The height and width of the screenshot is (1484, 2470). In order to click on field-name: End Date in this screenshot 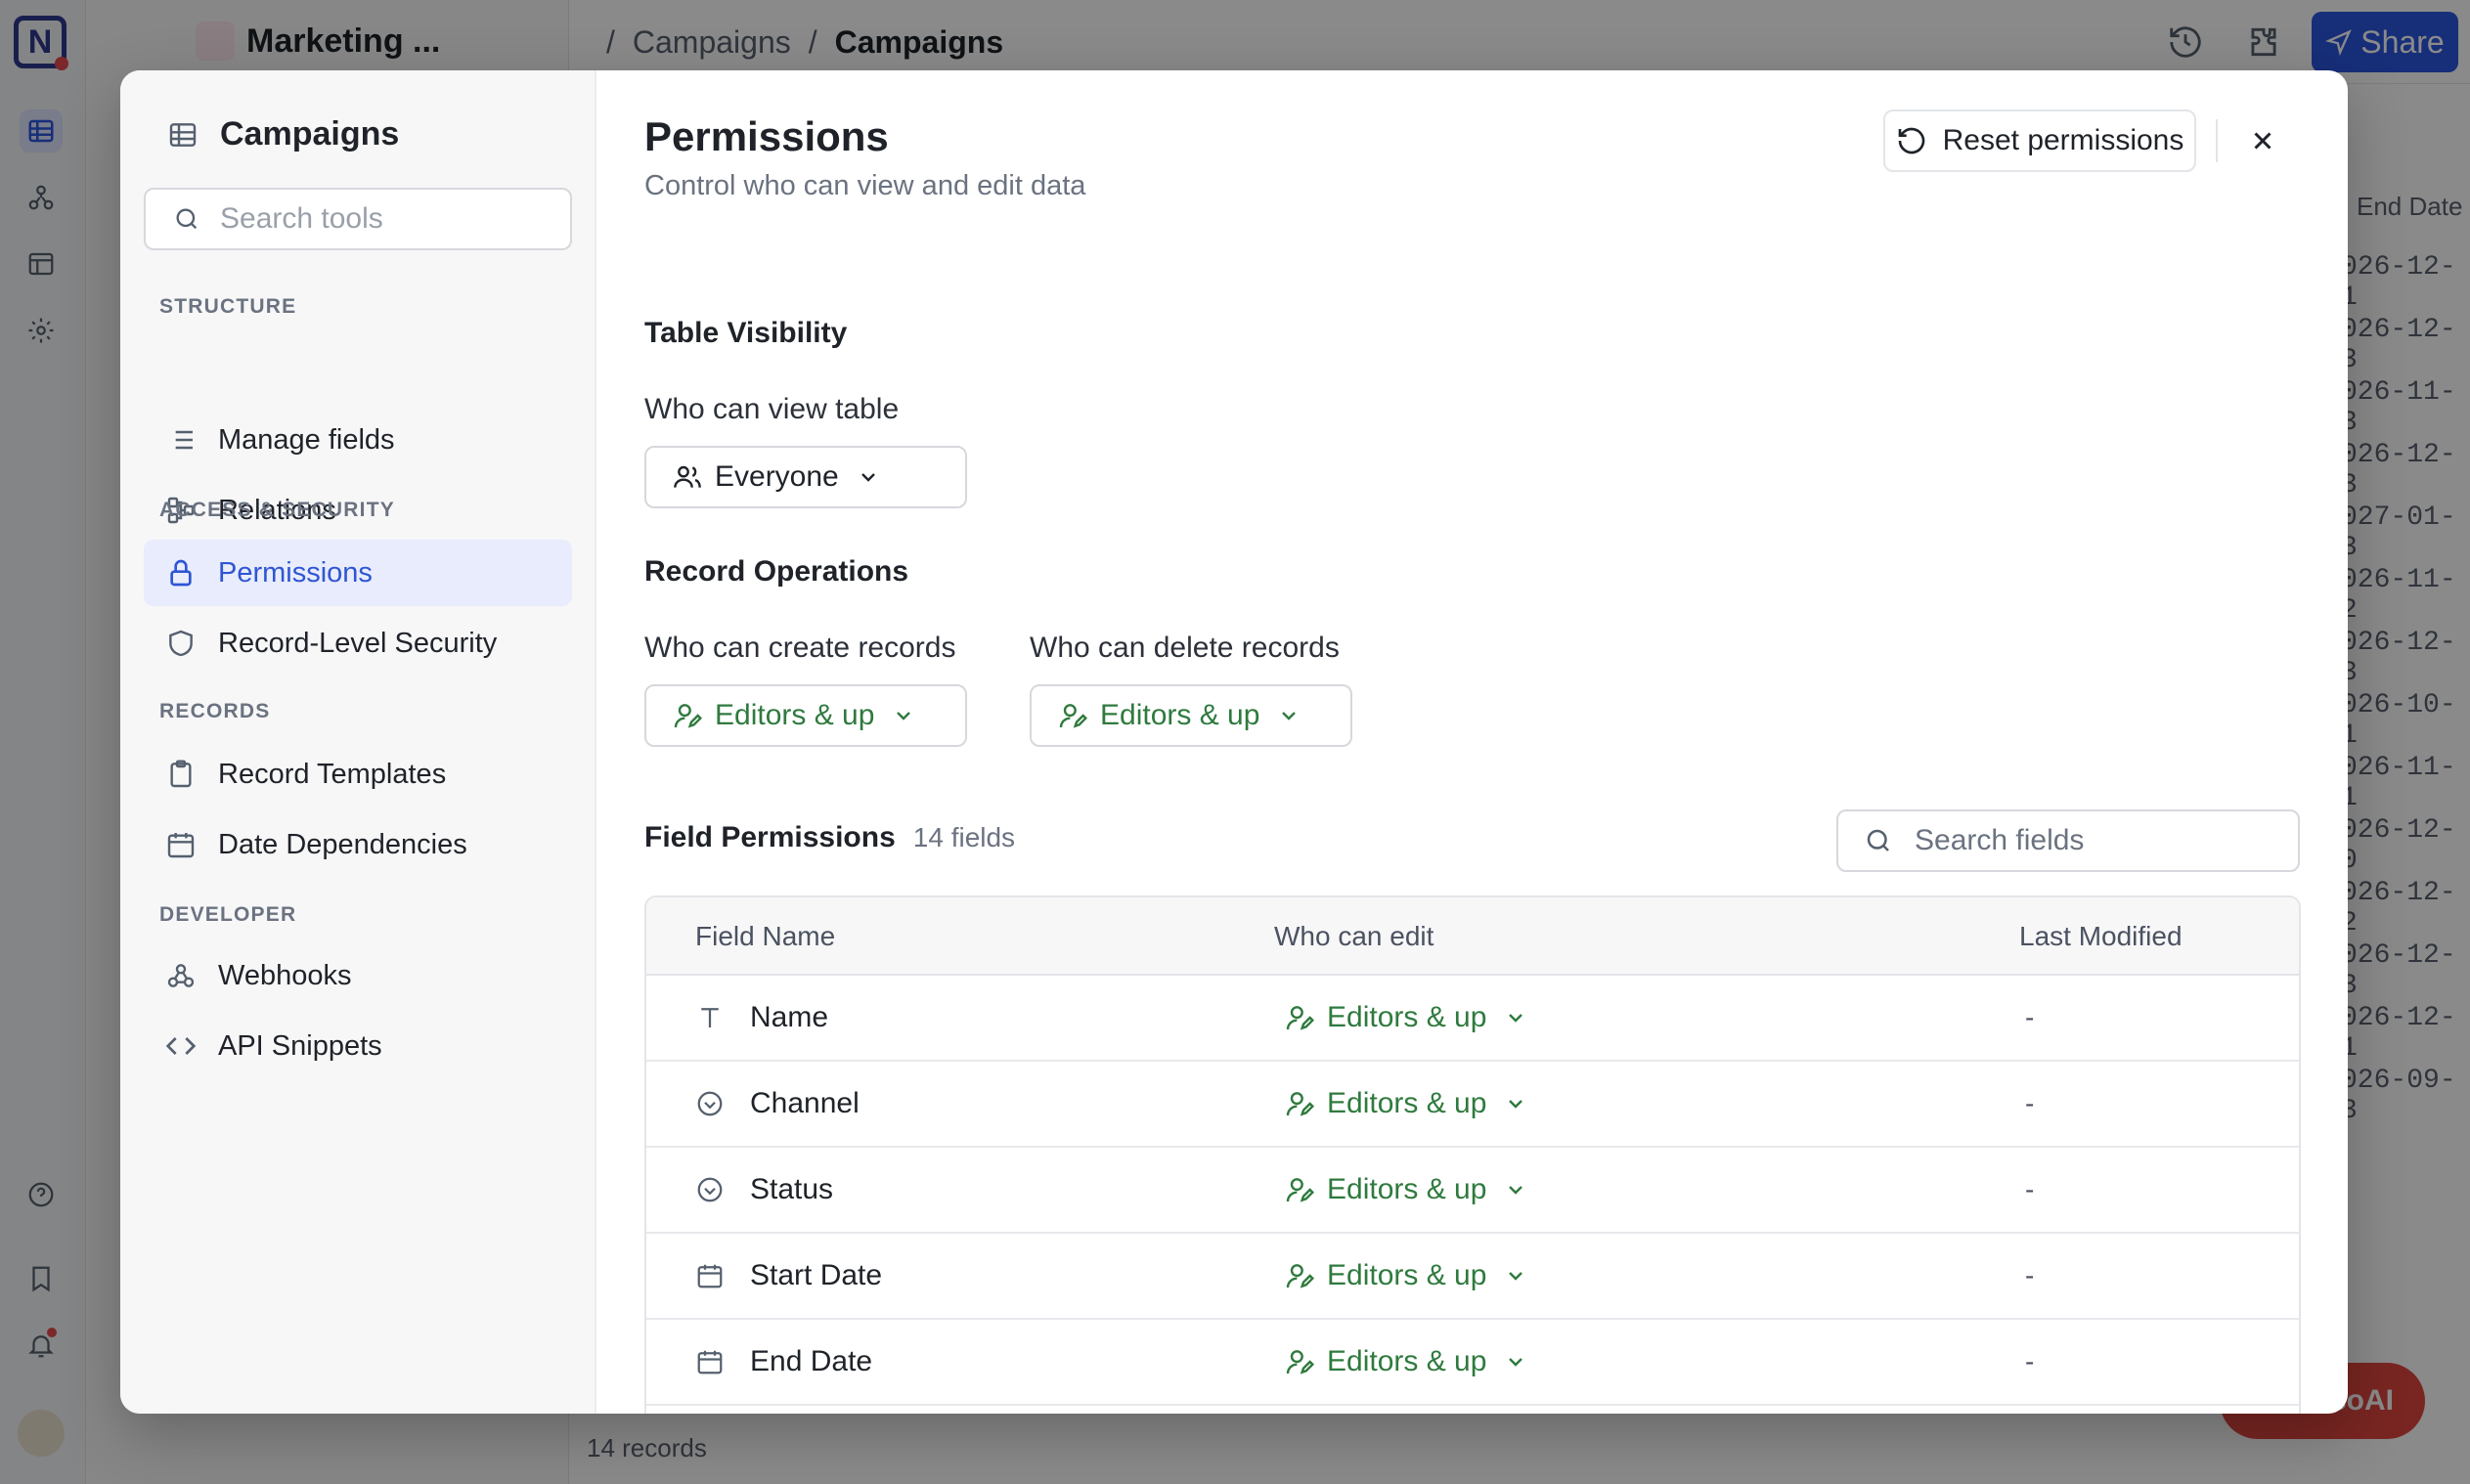, I will do `click(811, 1361)`.